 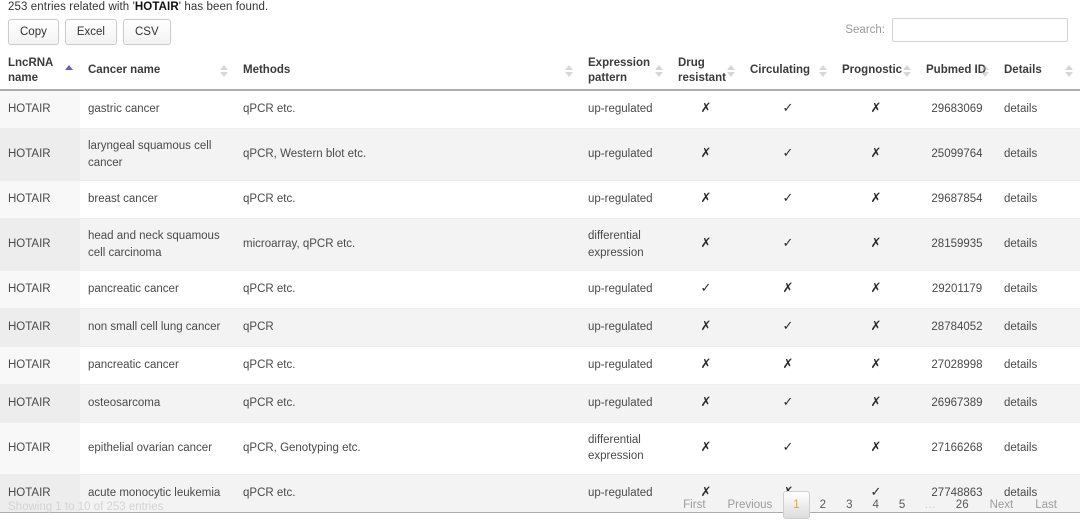 I want to click on column-label: Cancer name, so click(x=124, y=70).